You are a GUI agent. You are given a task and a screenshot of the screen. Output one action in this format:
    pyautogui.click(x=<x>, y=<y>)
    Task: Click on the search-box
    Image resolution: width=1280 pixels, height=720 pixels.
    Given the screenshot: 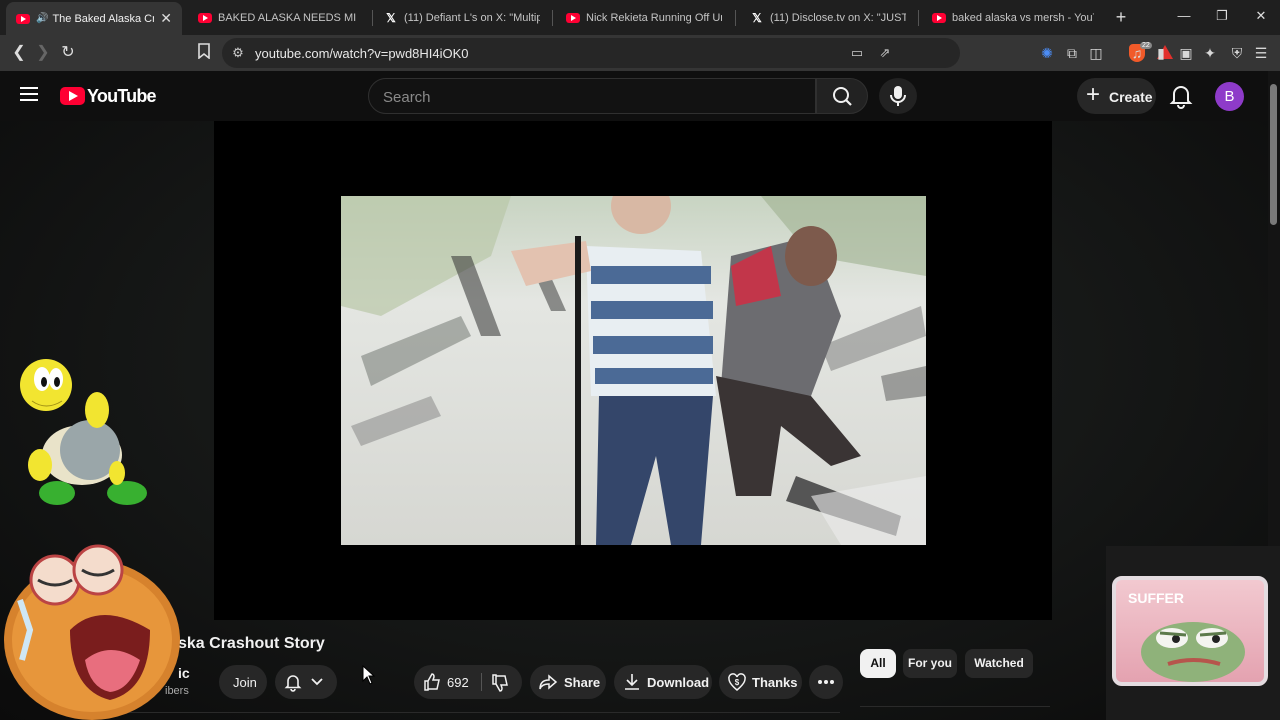 What is the action you would take?
    pyautogui.click(x=592, y=96)
    